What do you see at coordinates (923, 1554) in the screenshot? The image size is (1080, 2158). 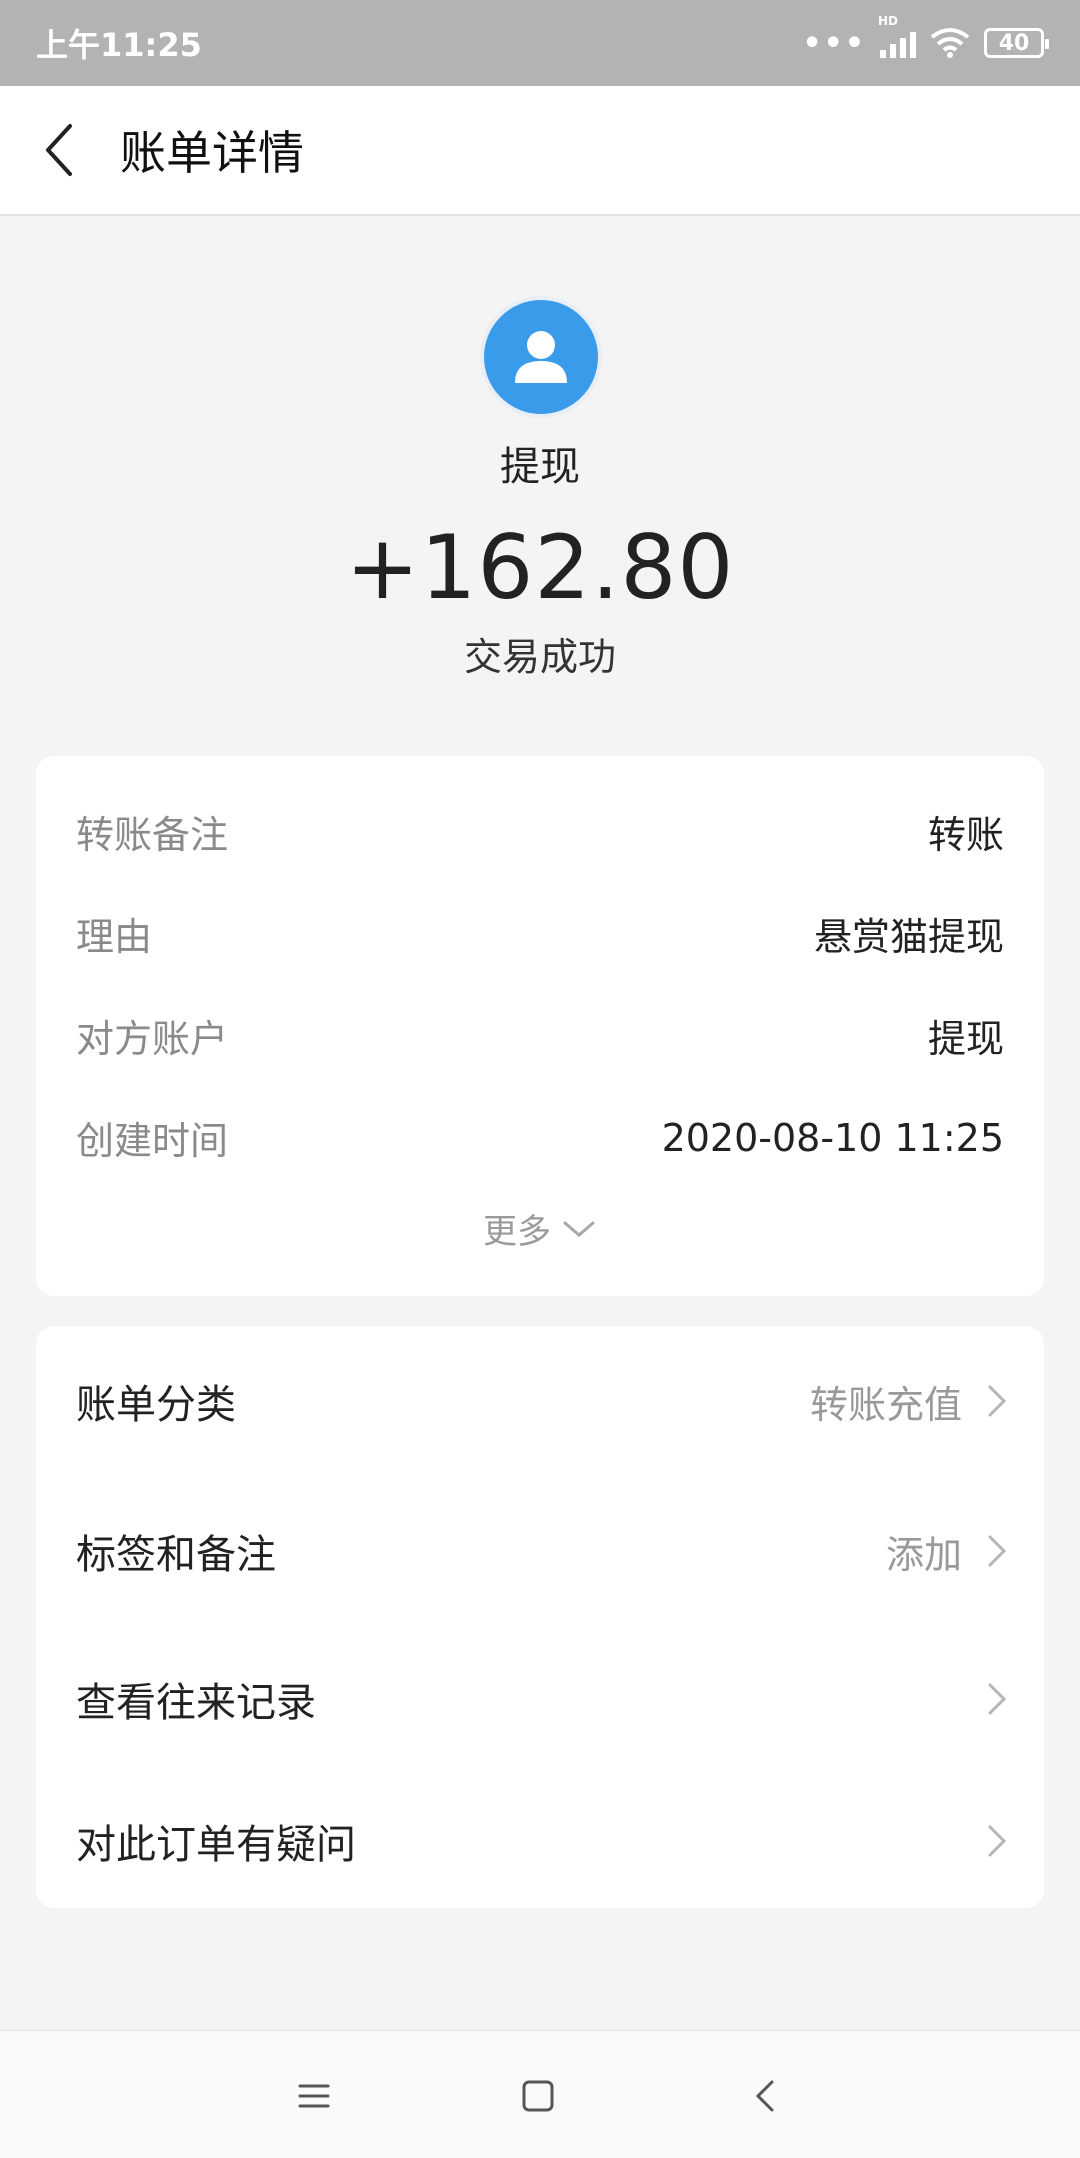 I see `action-value: 添加` at bounding box center [923, 1554].